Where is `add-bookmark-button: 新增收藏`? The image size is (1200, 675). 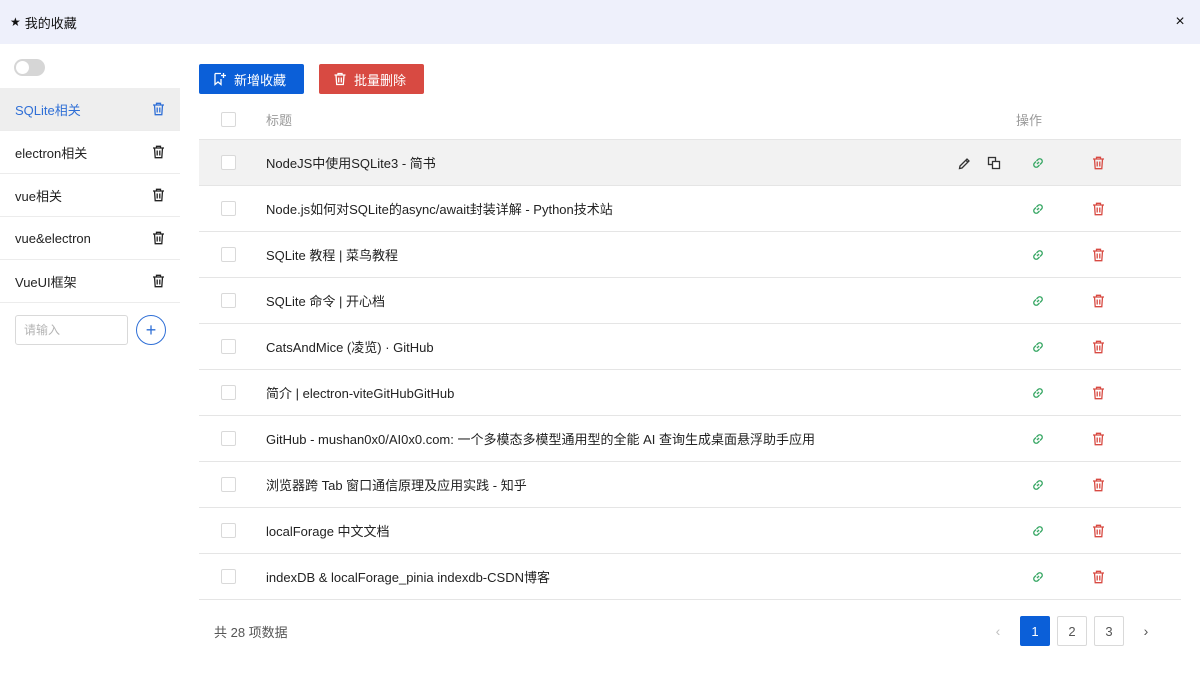 add-bookmark-button: 新增收藏 is located at coordinates (251, 79).